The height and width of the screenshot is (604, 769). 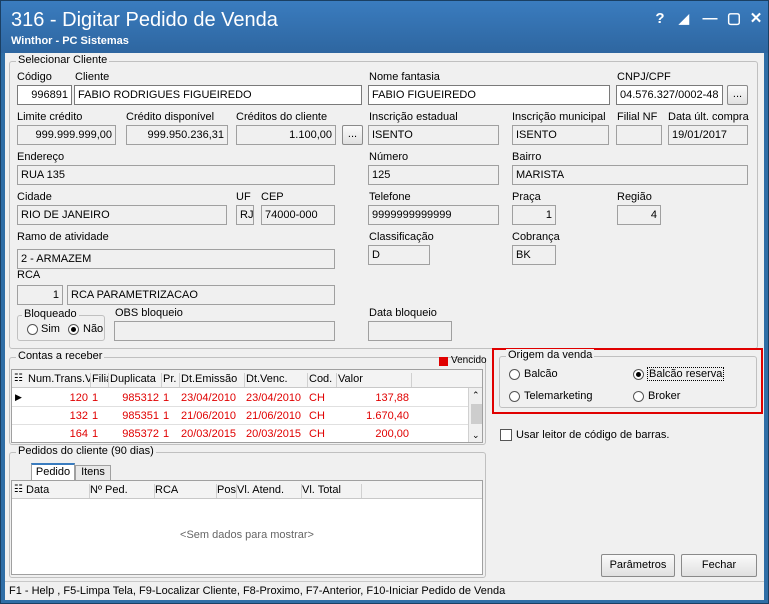 What do you see at coordinates (176, 259) in the screenshot?
I see `ramo-field: 2 - ARMAZEM` at bounding box center [176, 259].